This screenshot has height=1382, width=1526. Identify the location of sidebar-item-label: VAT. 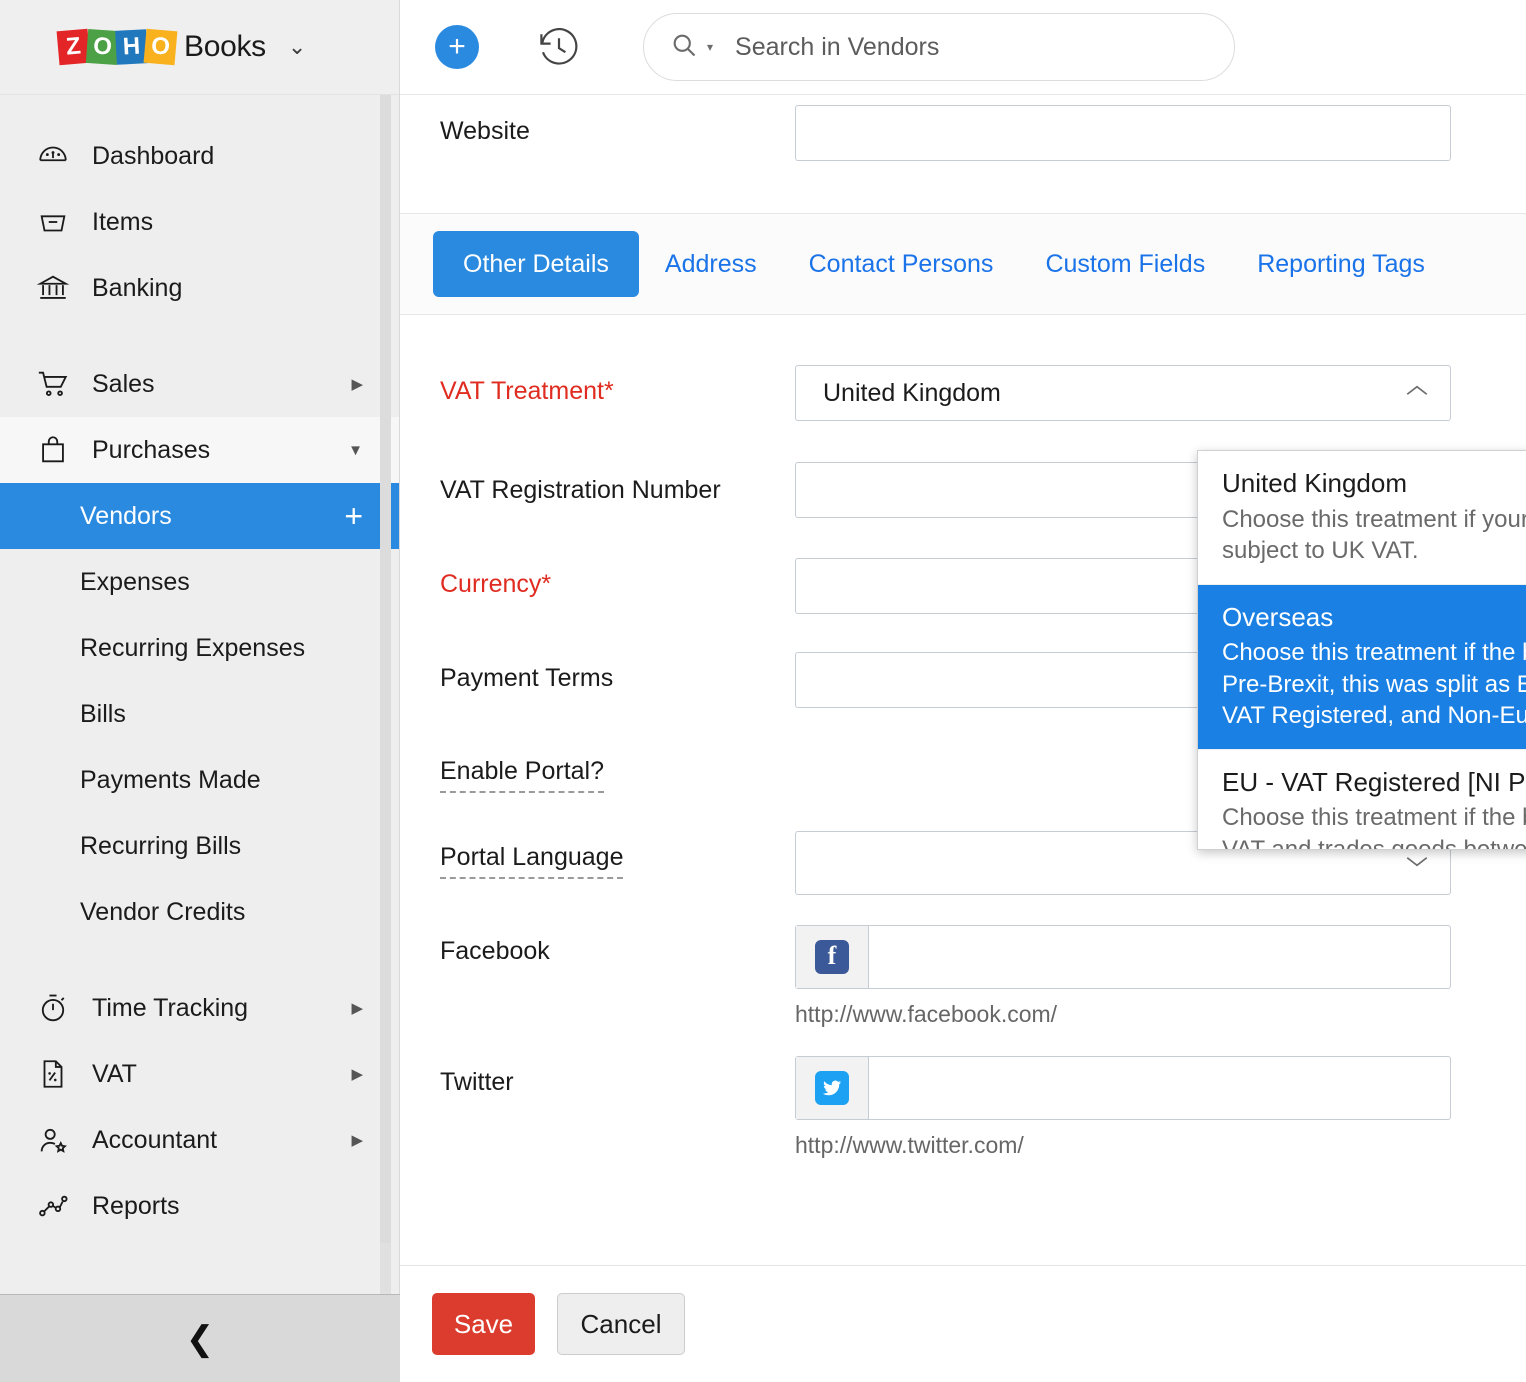
(114, 1073).